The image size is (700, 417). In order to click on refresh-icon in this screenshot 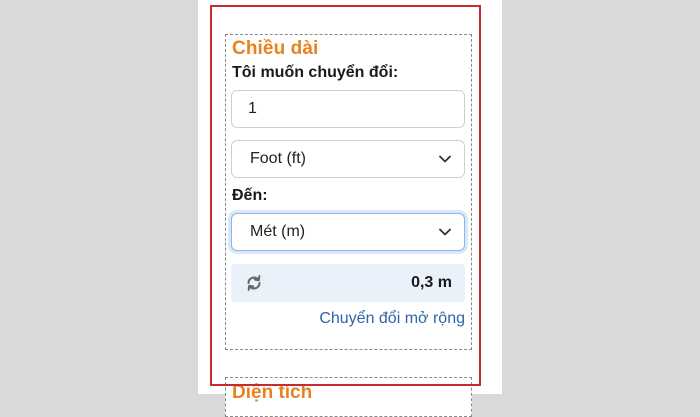, I will do `click(254, 283)`.